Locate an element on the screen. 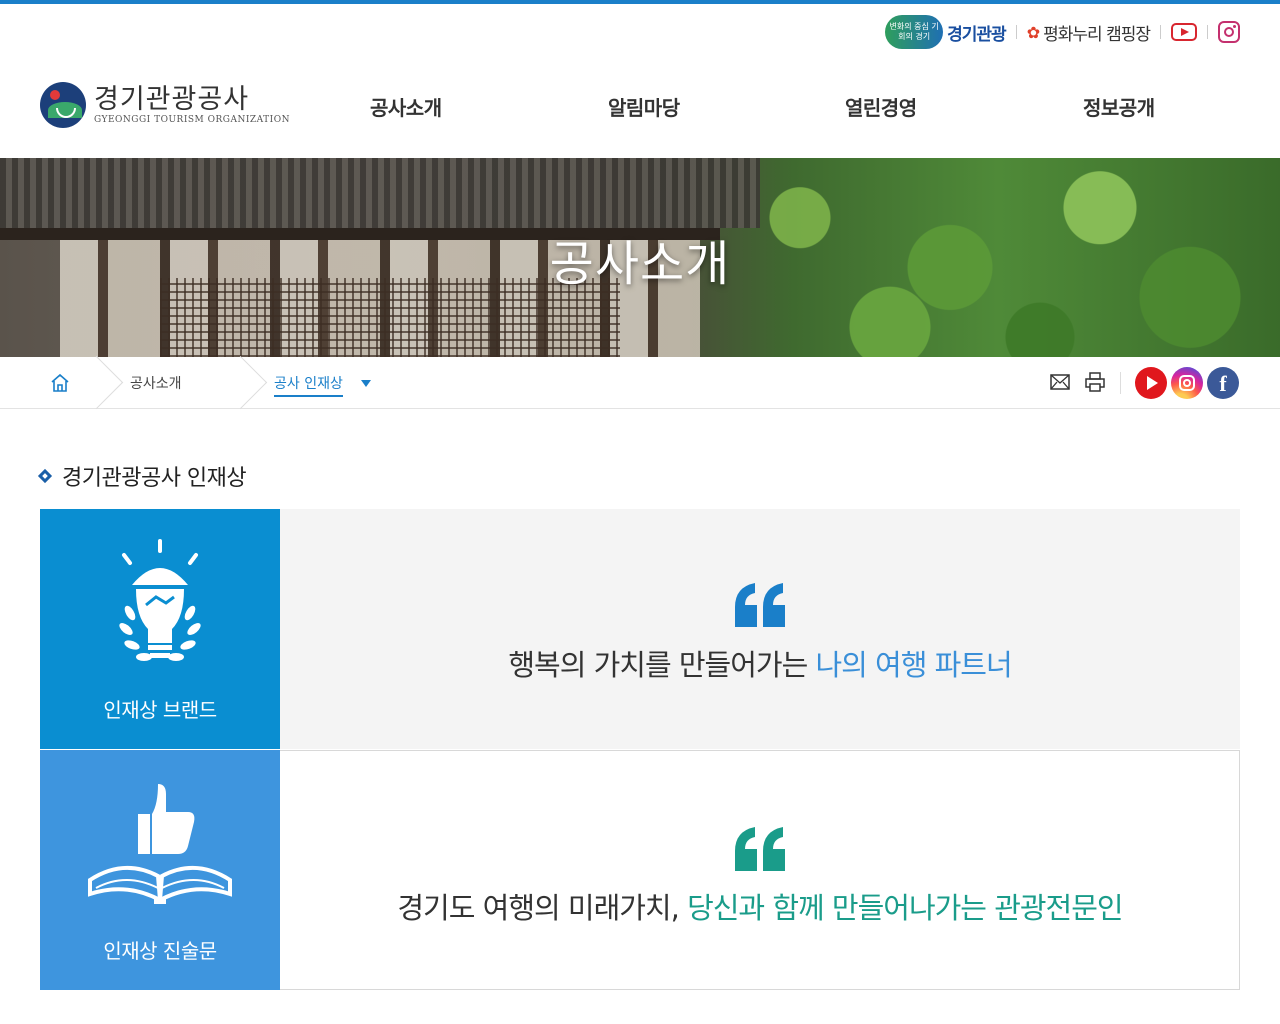 Image resolution: width=1280 pixels, height=1024 pixels. statement-plain: 경기도 여행의 미래가치, is located at coordinates (542, 908).